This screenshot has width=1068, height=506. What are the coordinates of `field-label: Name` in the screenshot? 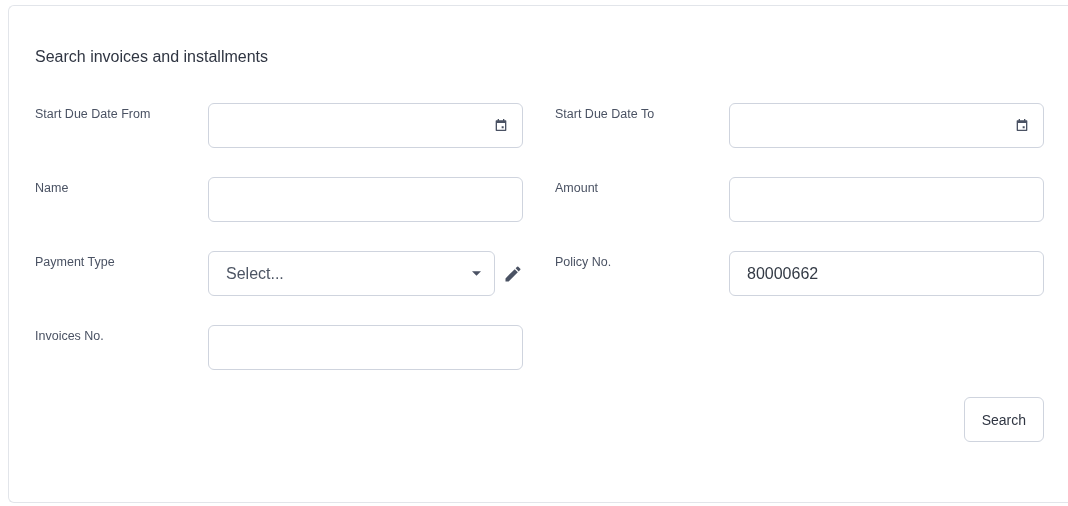 It's located at (52, 188).